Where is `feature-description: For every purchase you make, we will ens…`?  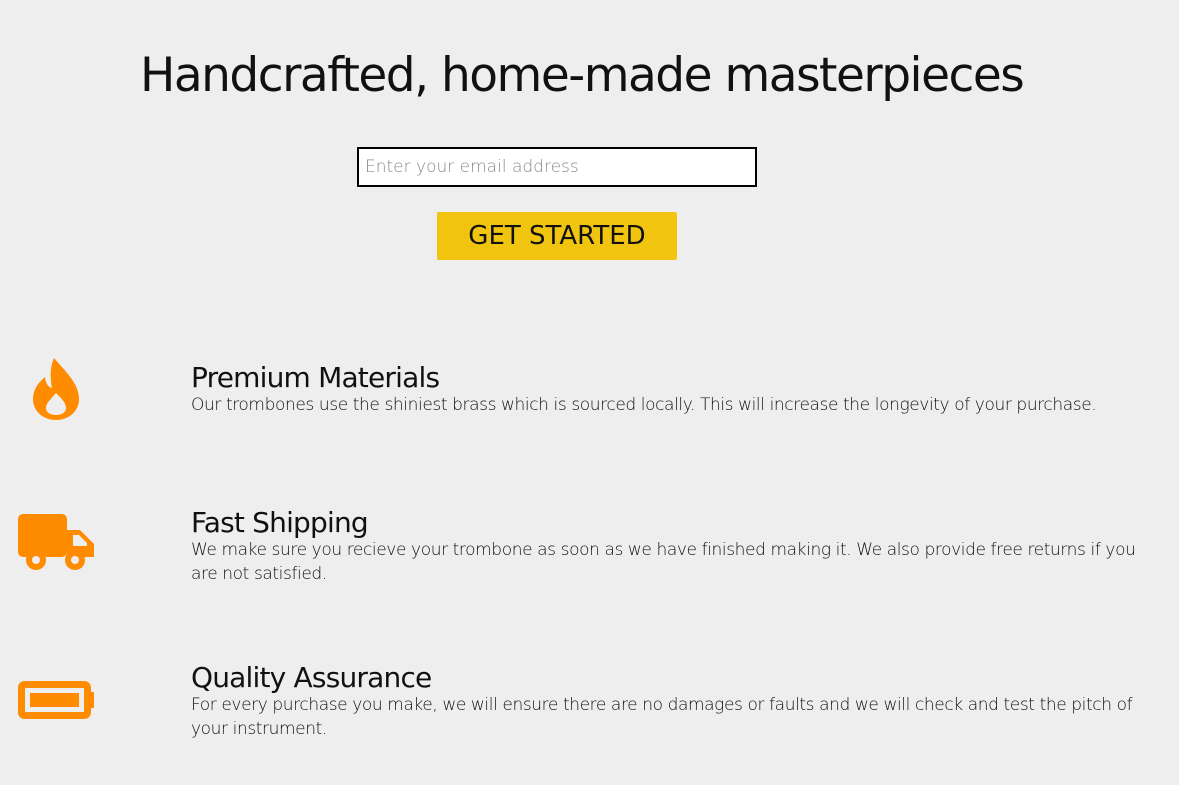 feature-description: For every purchase you make, we will ens… is located at coordinates (662, 717).